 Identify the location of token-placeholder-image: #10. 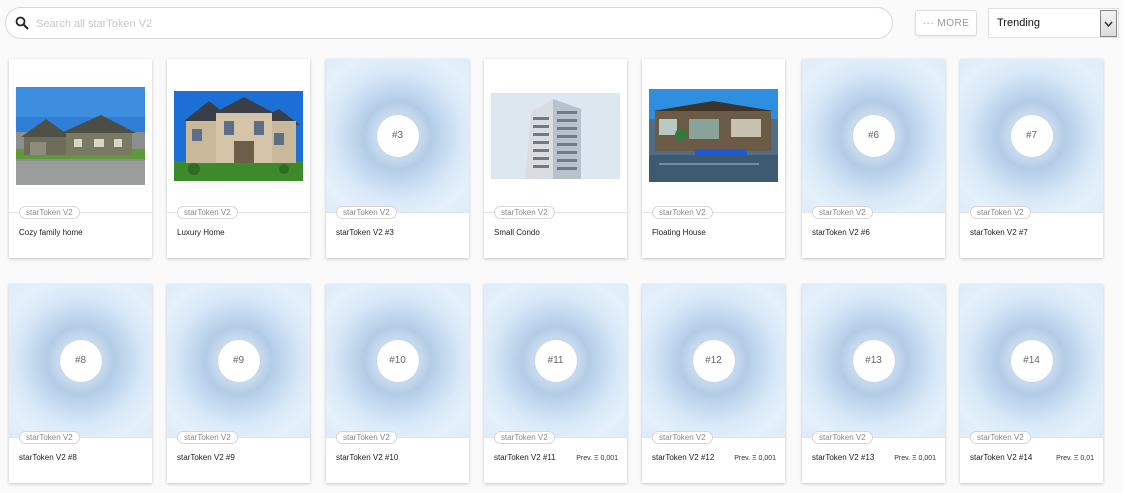
(397, 360).